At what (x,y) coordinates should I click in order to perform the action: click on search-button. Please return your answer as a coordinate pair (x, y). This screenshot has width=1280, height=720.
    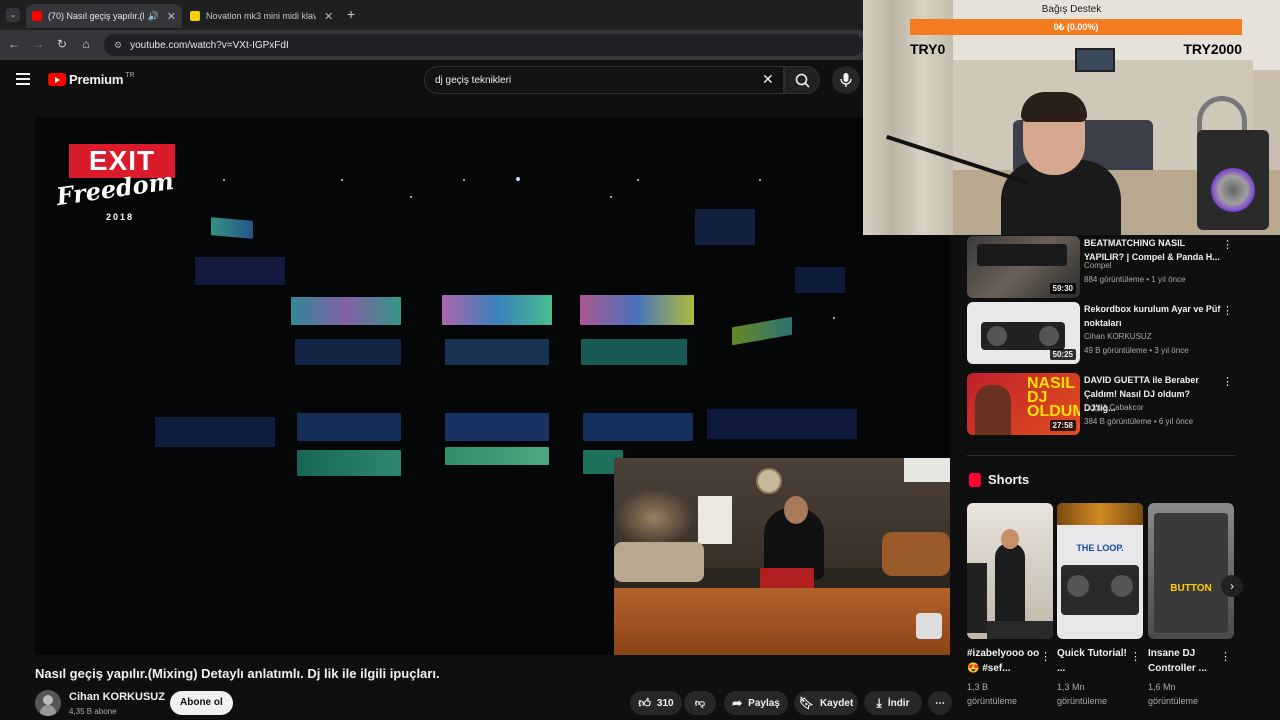
    Looking at the image, I should click on (802, 80).